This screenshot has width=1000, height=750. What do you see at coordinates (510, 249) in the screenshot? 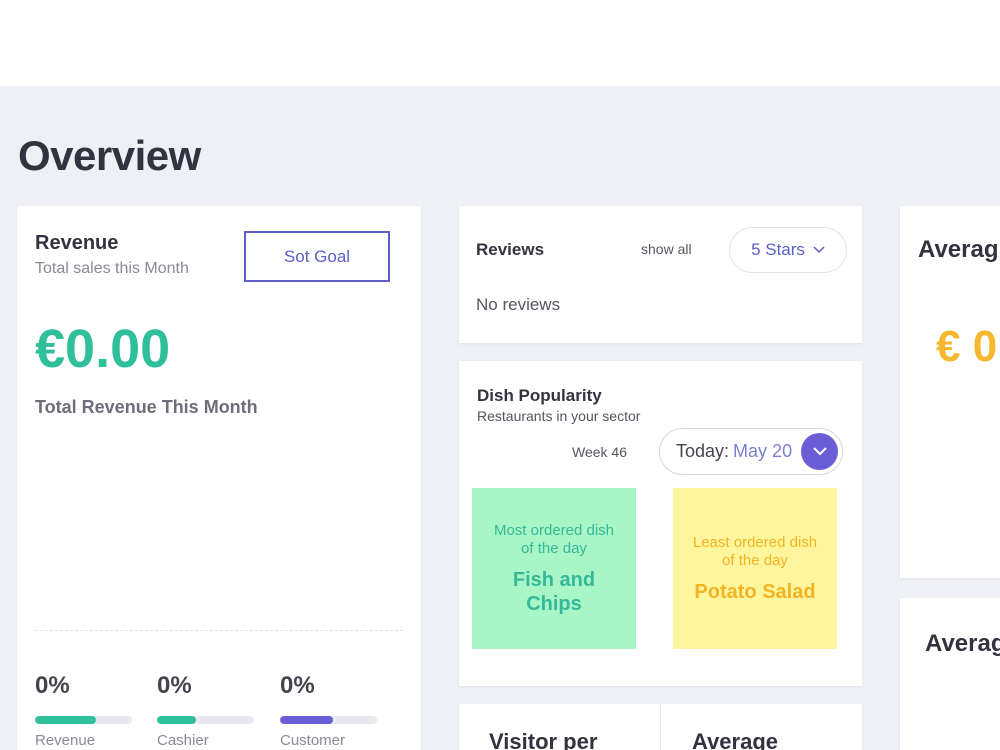
I see `reviews-title: Reviews` at bounding box center [510, 249].